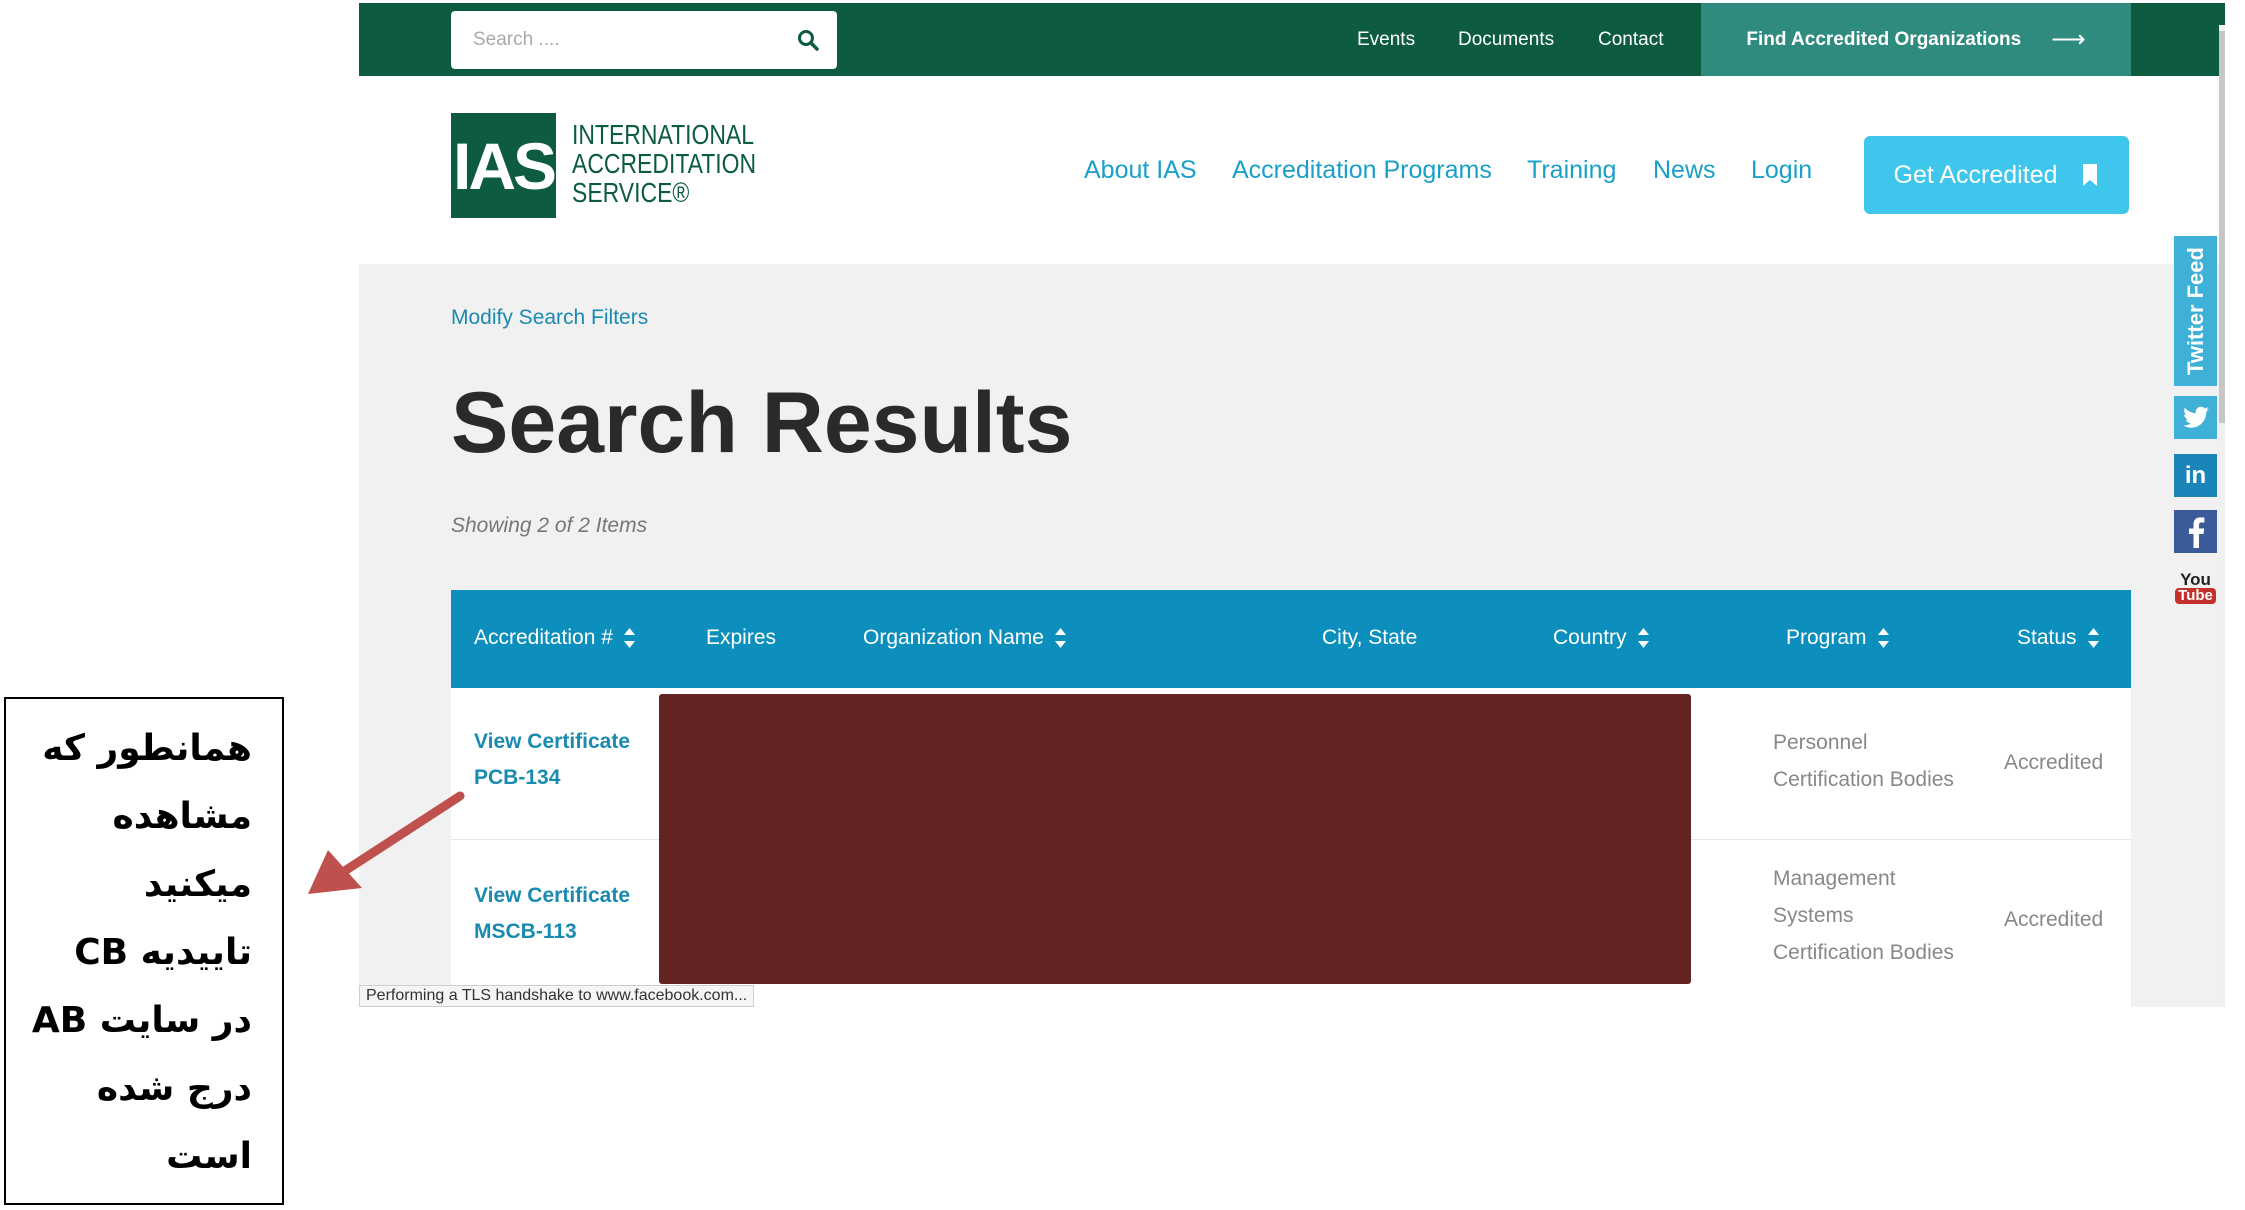 This screenshot has height=1210, width=2245. I want to click on youtube-tube: Tube, so click(2195, 595).